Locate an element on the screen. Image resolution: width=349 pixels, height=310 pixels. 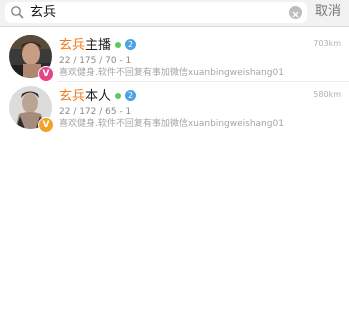
search-field: 玄兵 is located at coordinates (156, 12).